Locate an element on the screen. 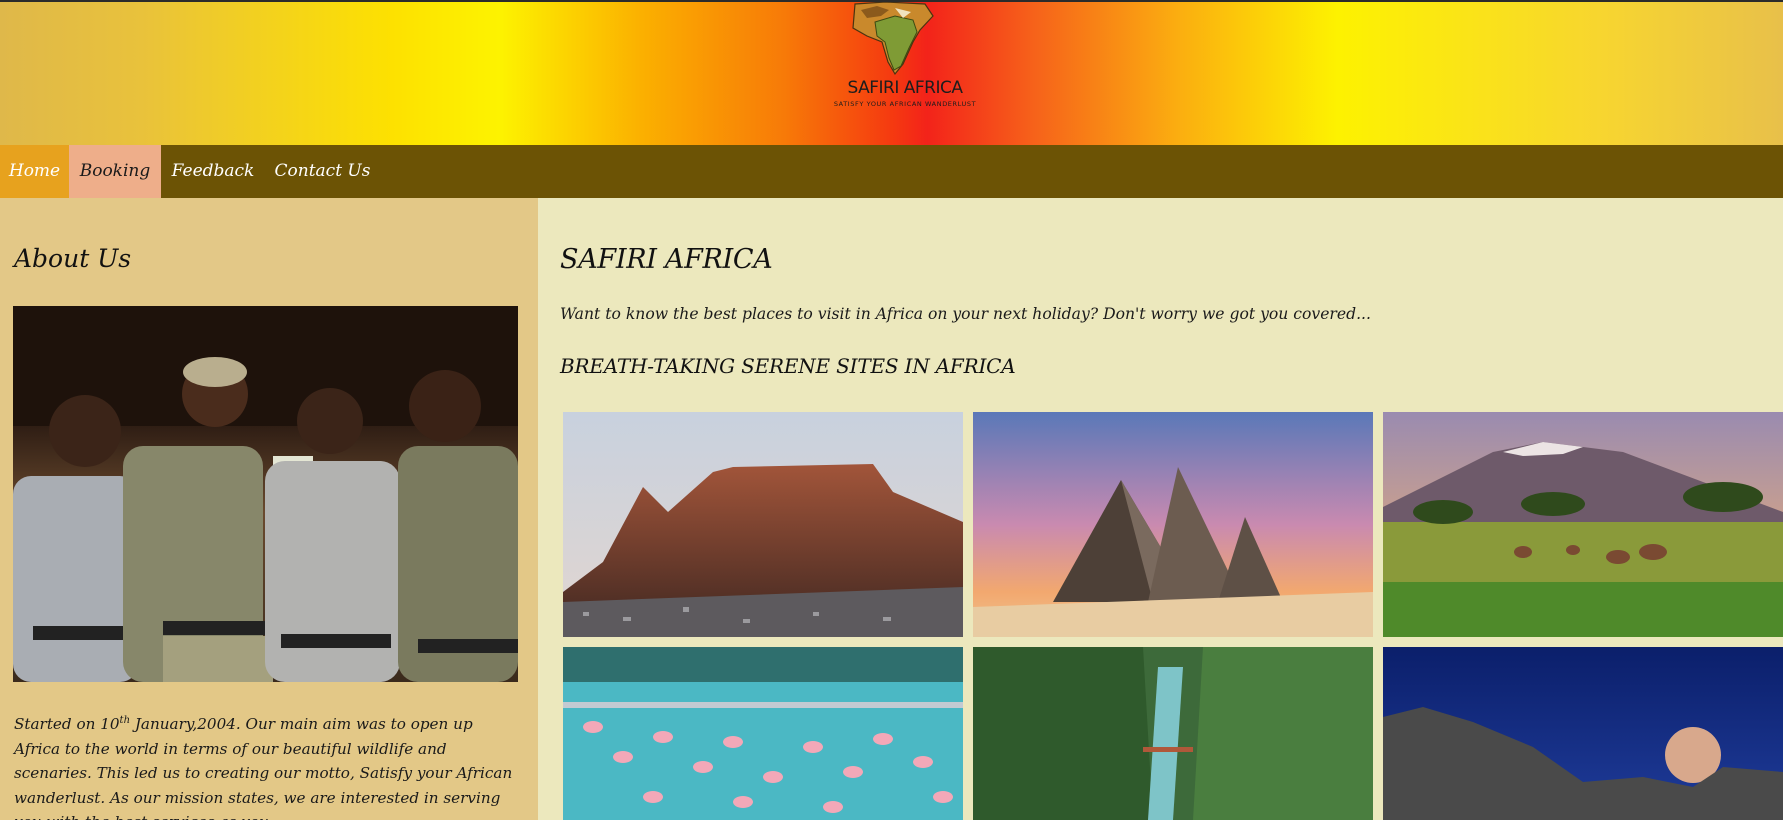 The image size is (1783, 820). about-text-start: Started on 10 is located at coordinates (67, 724).